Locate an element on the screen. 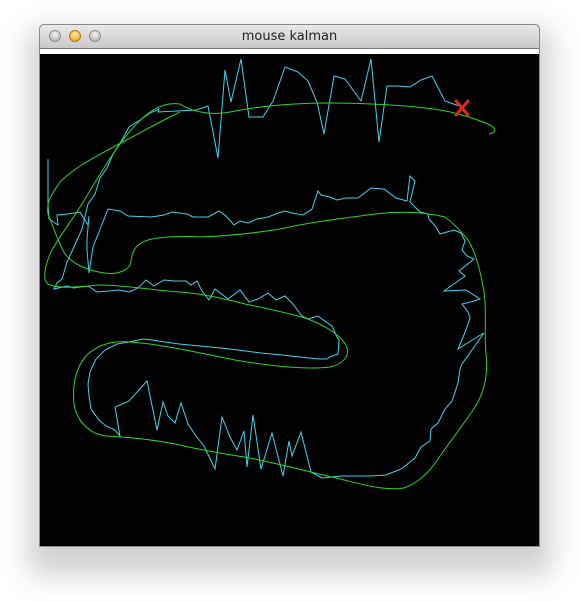  title-bar: mouse kalman is located at coordinates (289, 37).